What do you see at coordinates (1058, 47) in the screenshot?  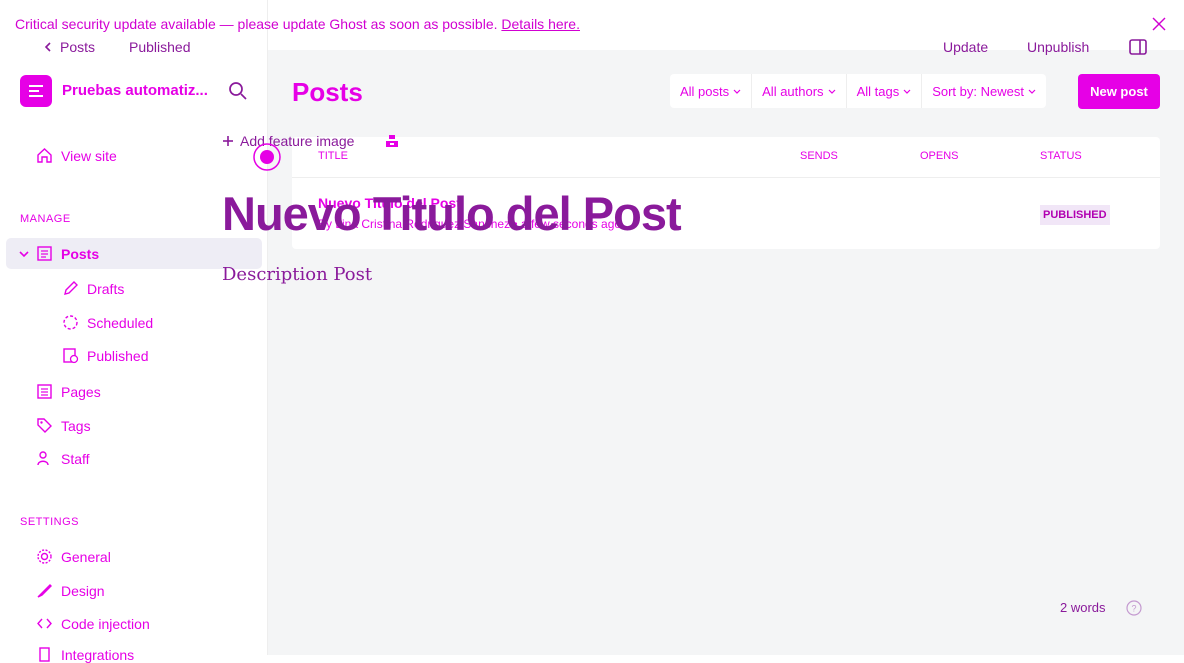 I see `unpublish-button: Unpublish` at bounding box center [1058, 47].